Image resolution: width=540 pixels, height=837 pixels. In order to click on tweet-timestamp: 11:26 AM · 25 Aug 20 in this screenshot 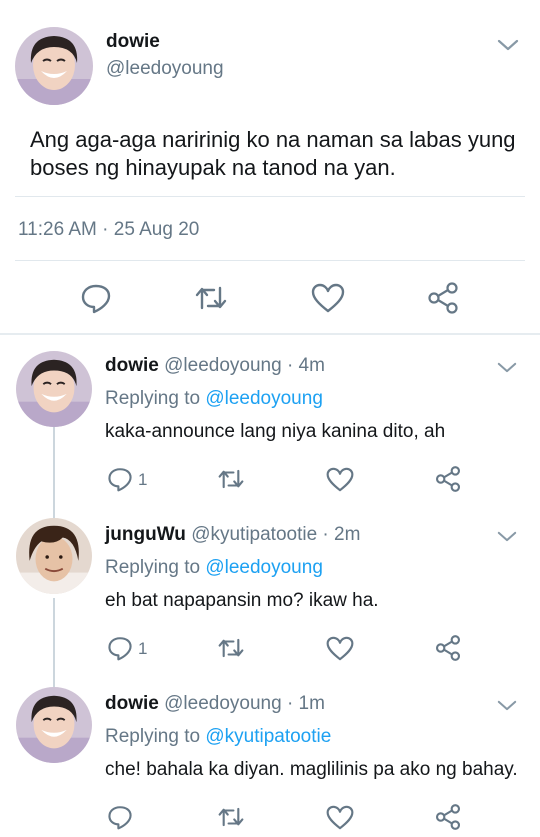, I will do `click(108, 230)`.